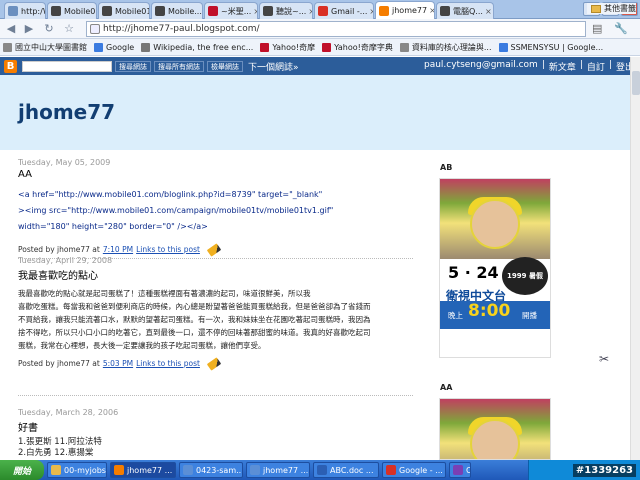 This screenshot has width=640, height=480. What do you see at coordinates (446, 167) in the screenshot?
I see `sidebar-heading: AB` at bounding box center [446, 167].